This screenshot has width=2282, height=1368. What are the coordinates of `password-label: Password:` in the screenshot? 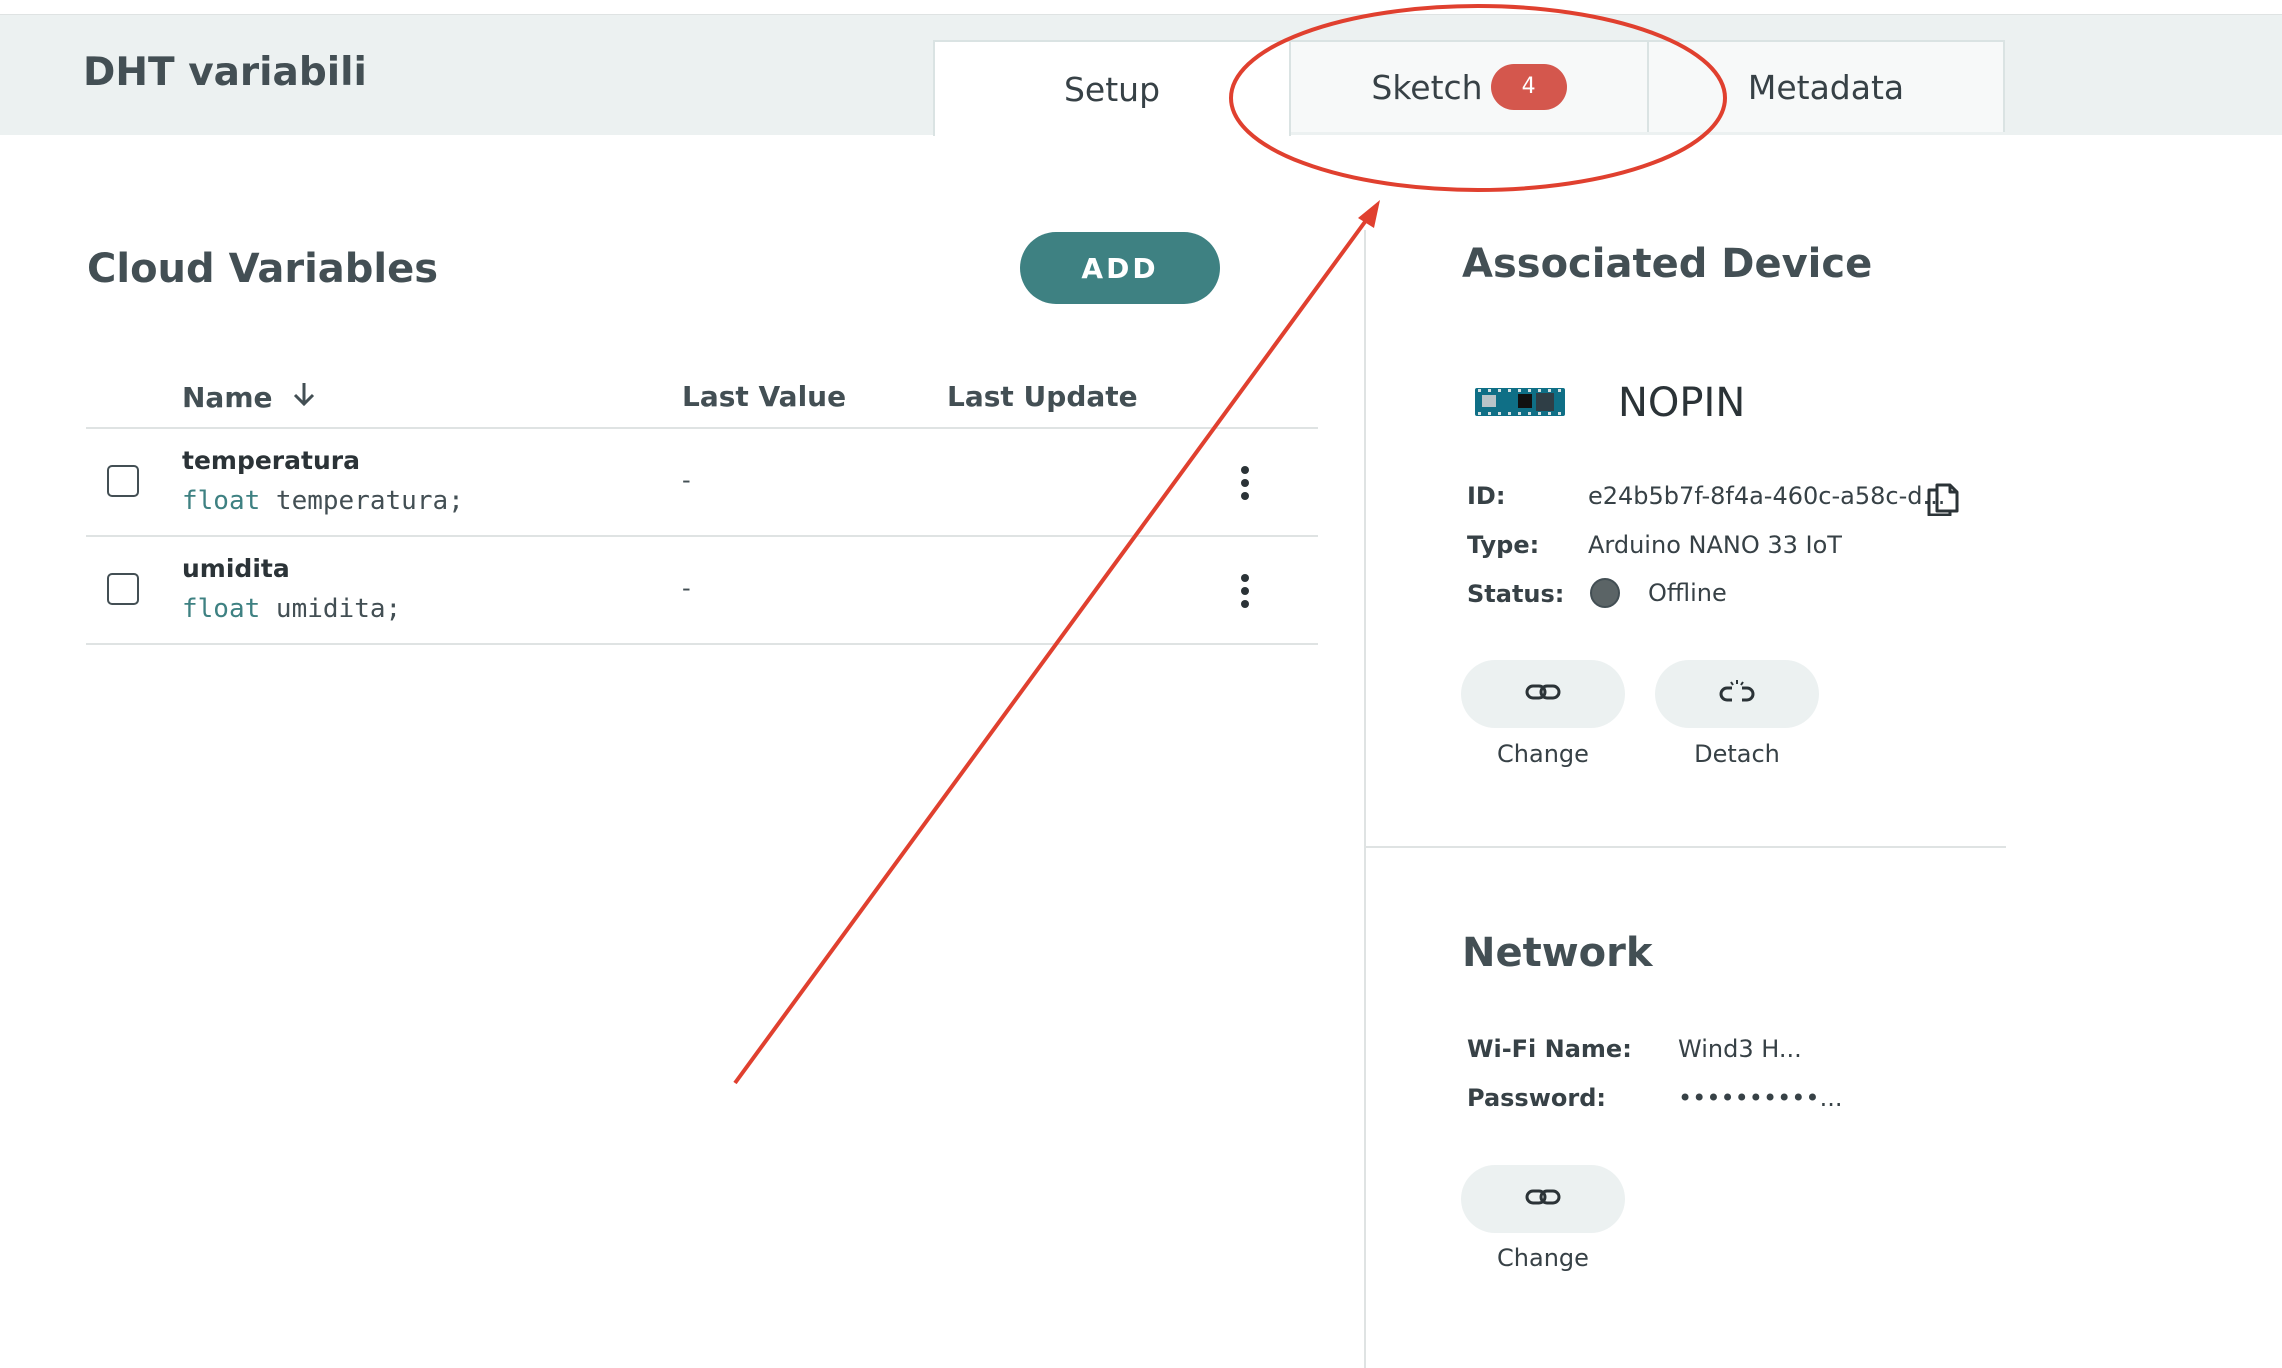 It's located at (1536, 1098).